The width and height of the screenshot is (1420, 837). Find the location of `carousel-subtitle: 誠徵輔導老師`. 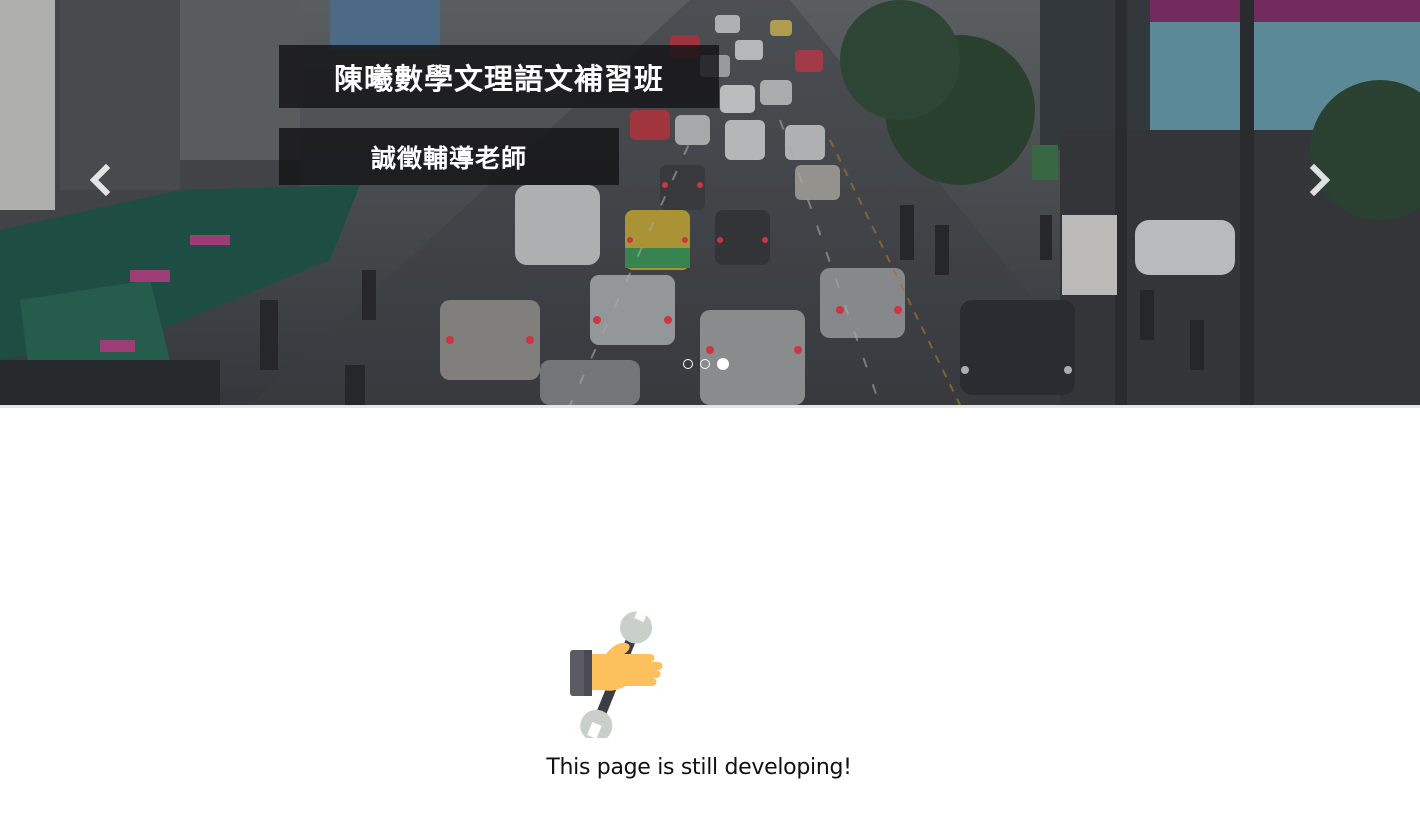

carousel-subtitle: 誠徵輔導老師 is located at coordinates (449, 156).